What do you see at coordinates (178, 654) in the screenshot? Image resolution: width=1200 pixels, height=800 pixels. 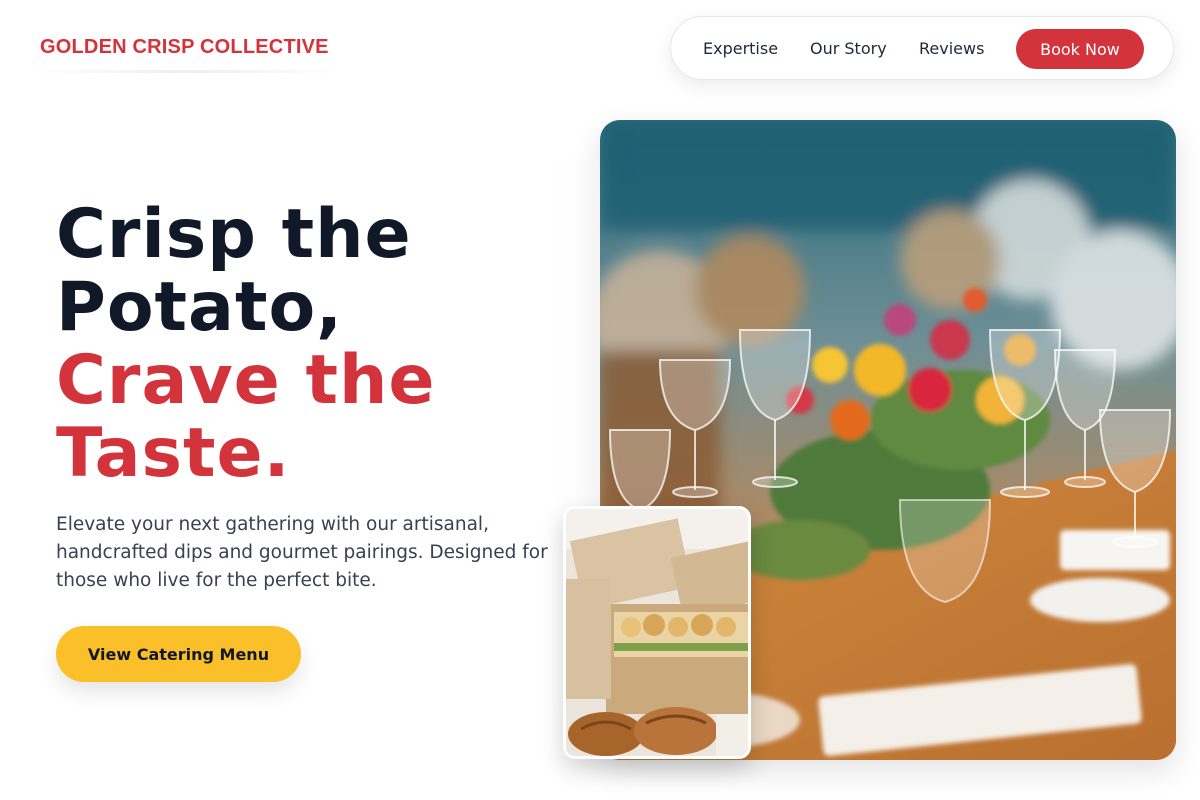 I see `view-catering-menu-button: View Catering Menu` at bounding box center [178, 654].